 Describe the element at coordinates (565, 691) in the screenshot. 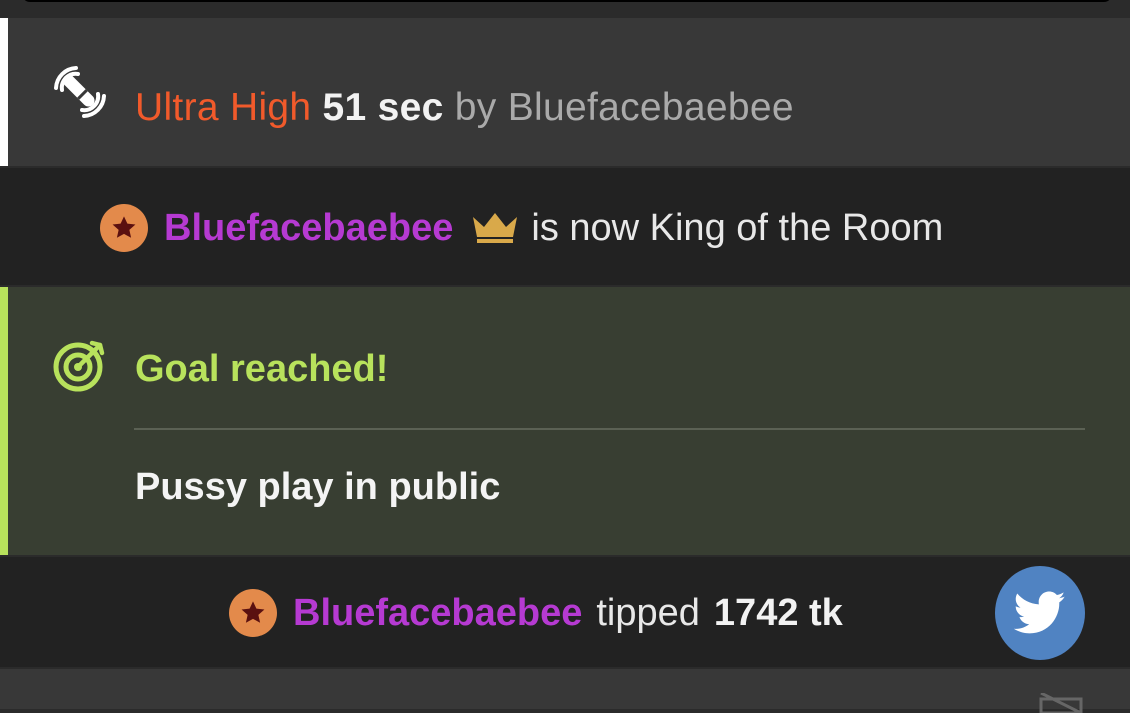

I see `partial-next-message` at that location.